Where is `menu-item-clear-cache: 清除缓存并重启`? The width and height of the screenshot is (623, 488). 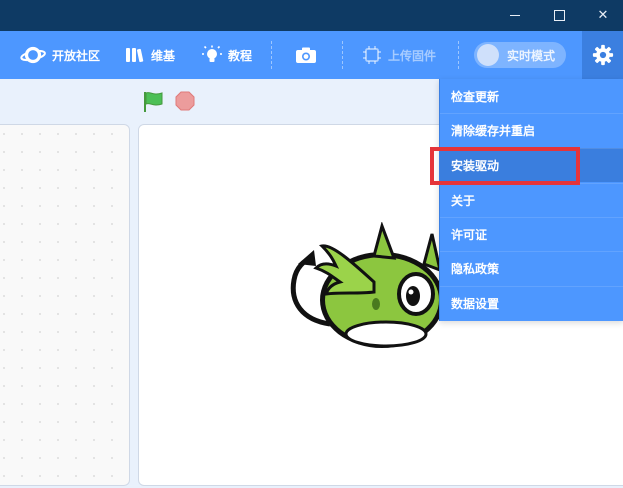
menu-item-clear-cache: 清除缓存并重启 is located at coordinates (531, 130).